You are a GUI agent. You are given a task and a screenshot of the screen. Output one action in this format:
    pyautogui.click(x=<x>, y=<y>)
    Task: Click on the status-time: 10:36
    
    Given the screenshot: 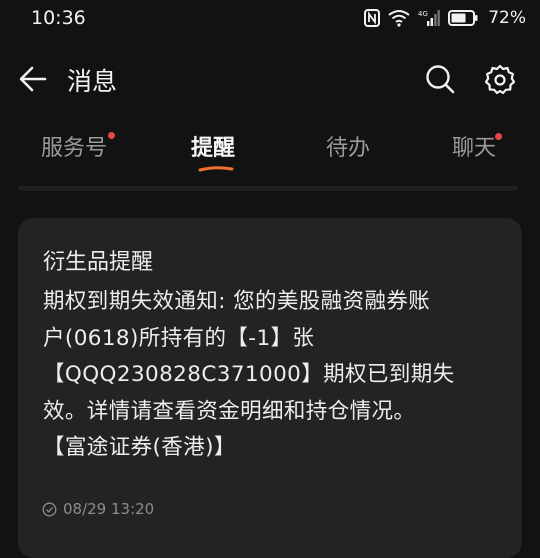 What is the action you would take?
    pyautogui.click(x=58, y=18)
    